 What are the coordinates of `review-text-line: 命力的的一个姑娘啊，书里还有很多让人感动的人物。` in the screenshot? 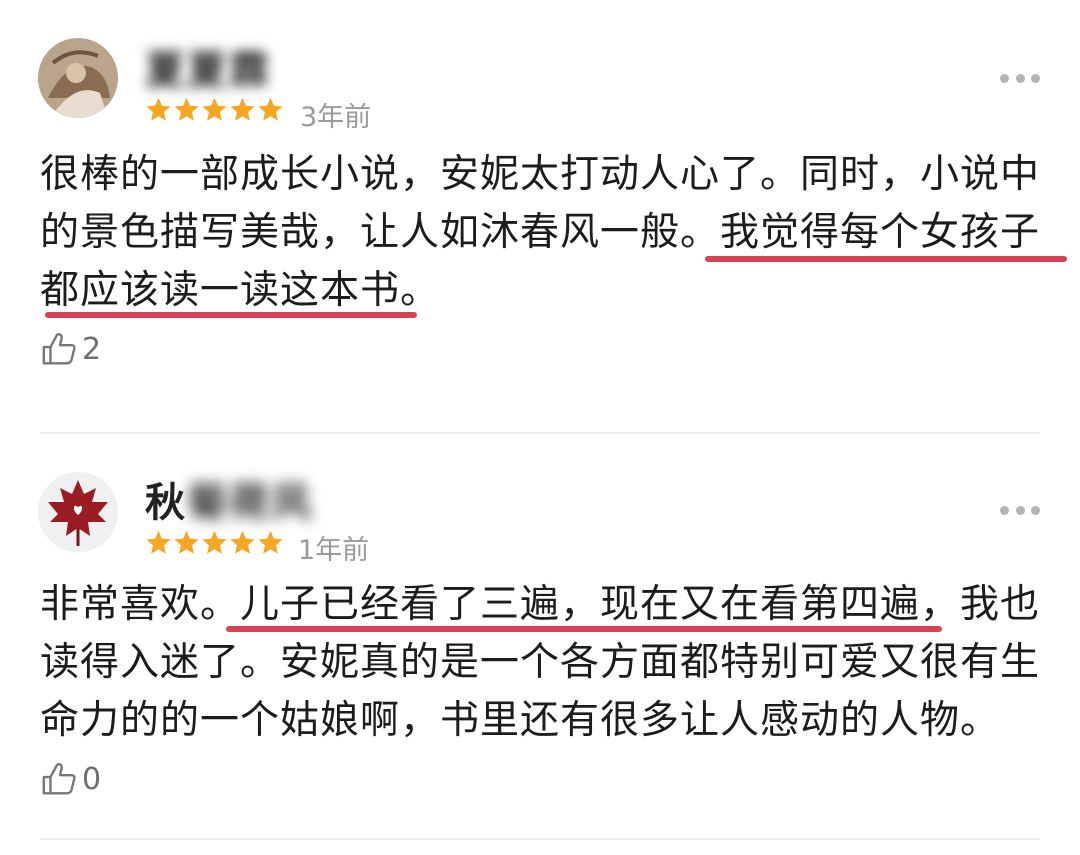 It's located at (520, 720).